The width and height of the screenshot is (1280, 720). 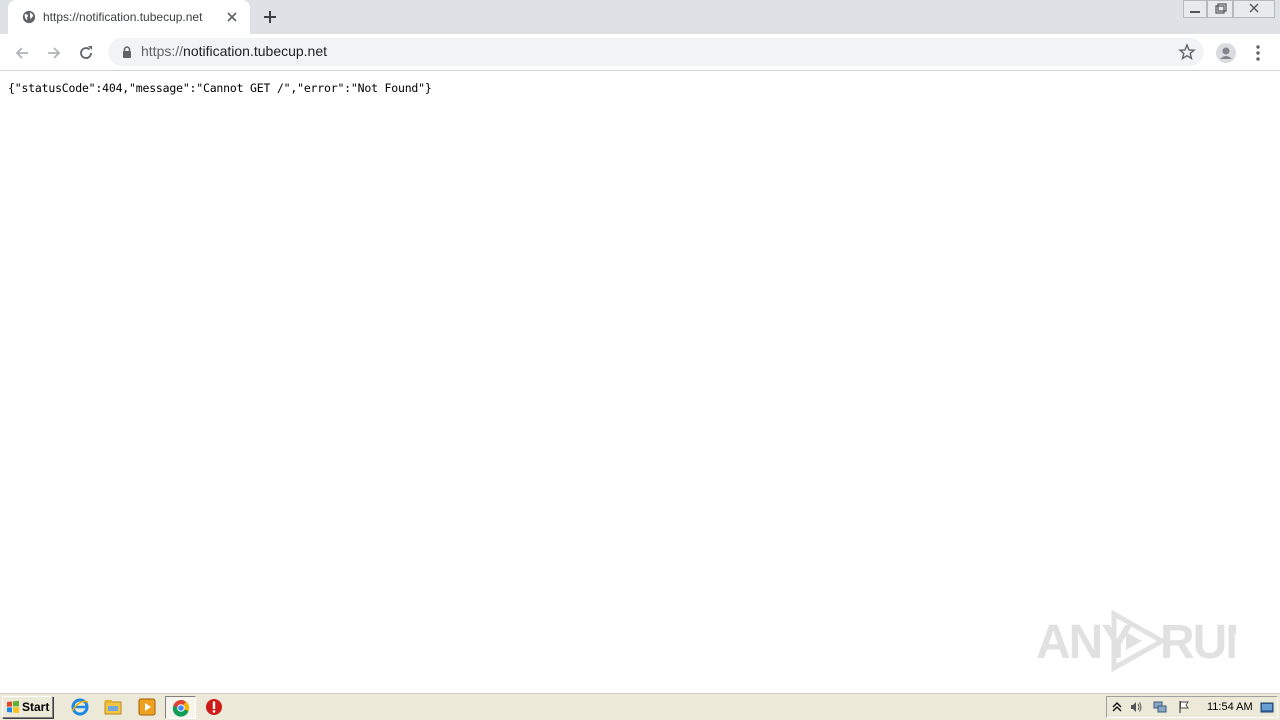 What do you see at coordinates (113, 707) in the screenshot?
I see `file-explorer-icon` at bounding box center [113, 707].